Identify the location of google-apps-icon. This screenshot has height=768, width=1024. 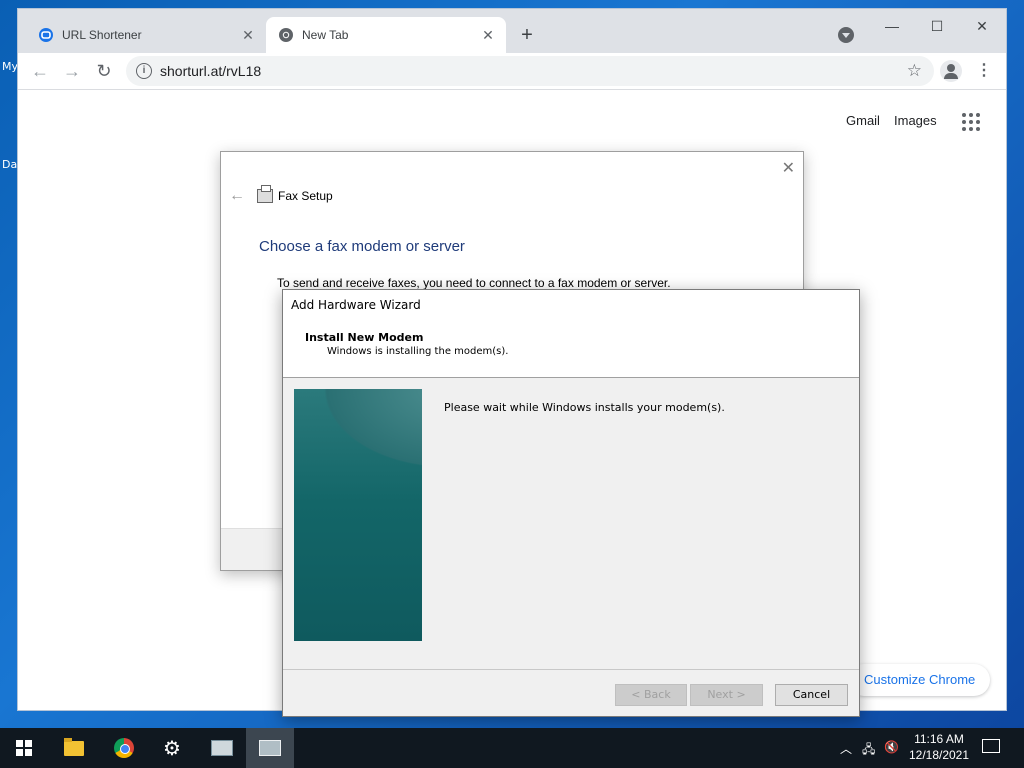
(971, 122).